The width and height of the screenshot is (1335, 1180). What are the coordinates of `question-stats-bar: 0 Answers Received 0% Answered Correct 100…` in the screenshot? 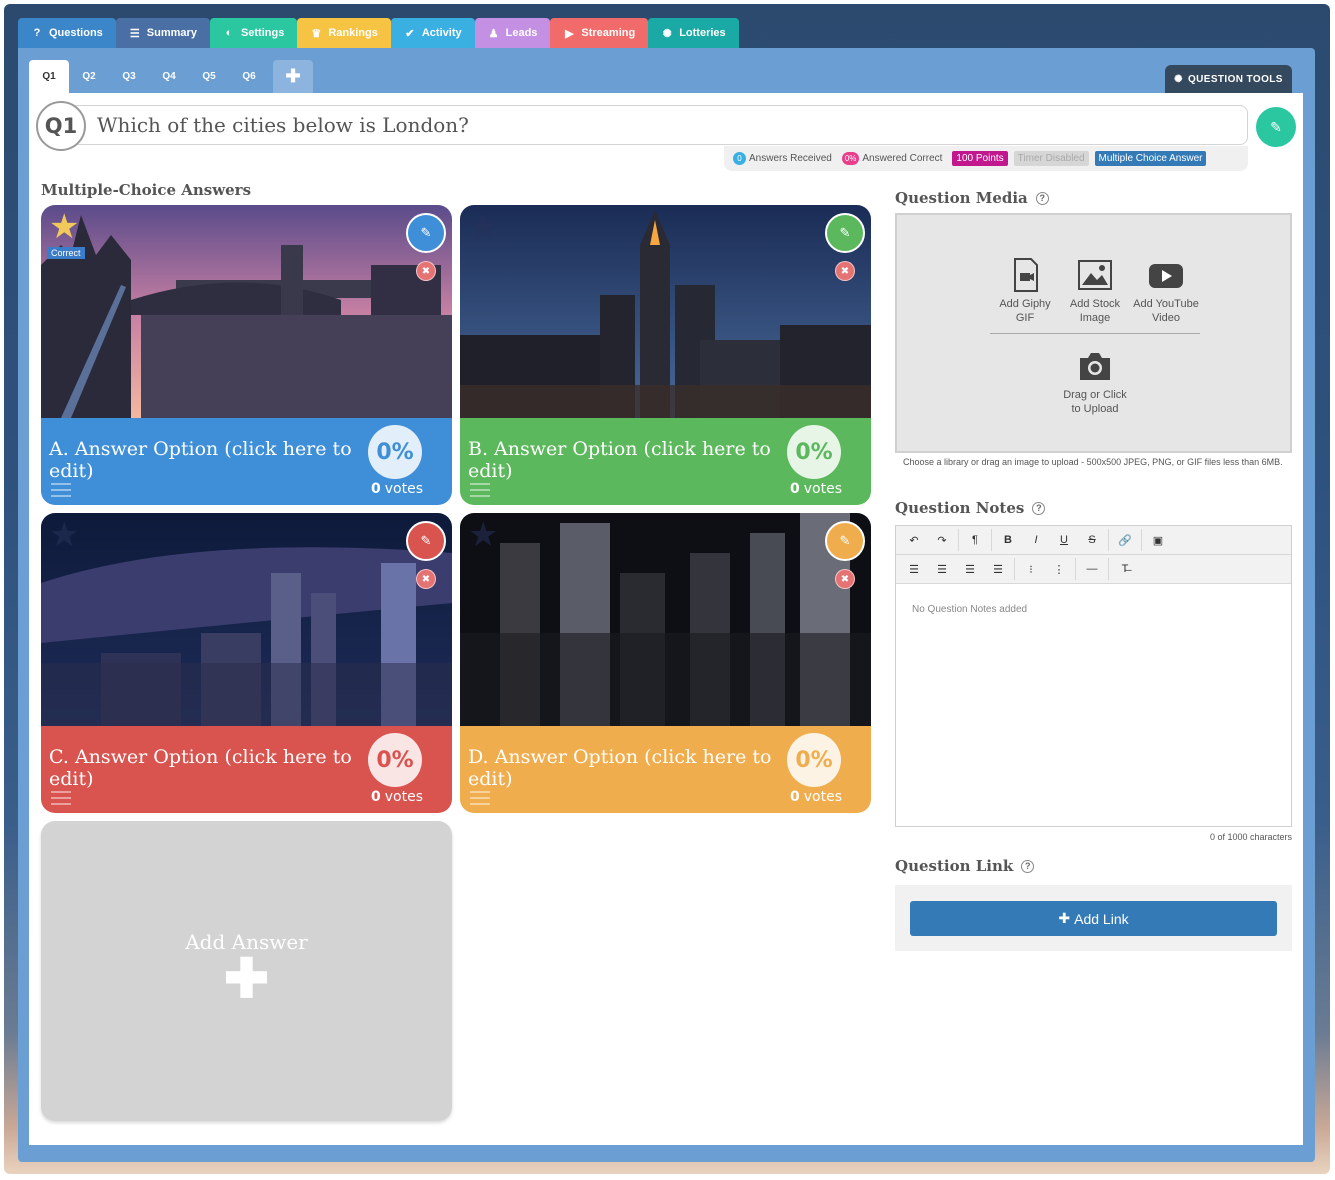 It's located at (986, 158).